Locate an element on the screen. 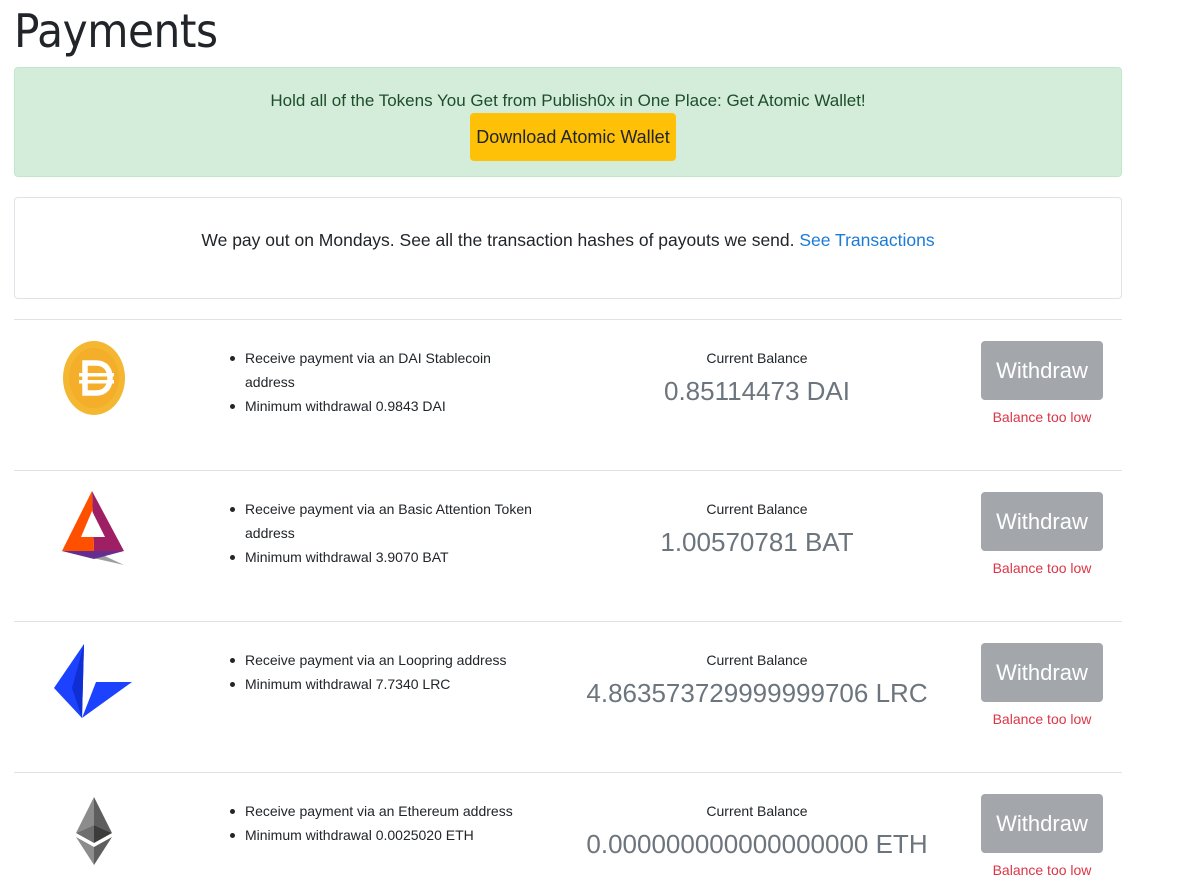  bat-icon is located at coordinates (93, 528).